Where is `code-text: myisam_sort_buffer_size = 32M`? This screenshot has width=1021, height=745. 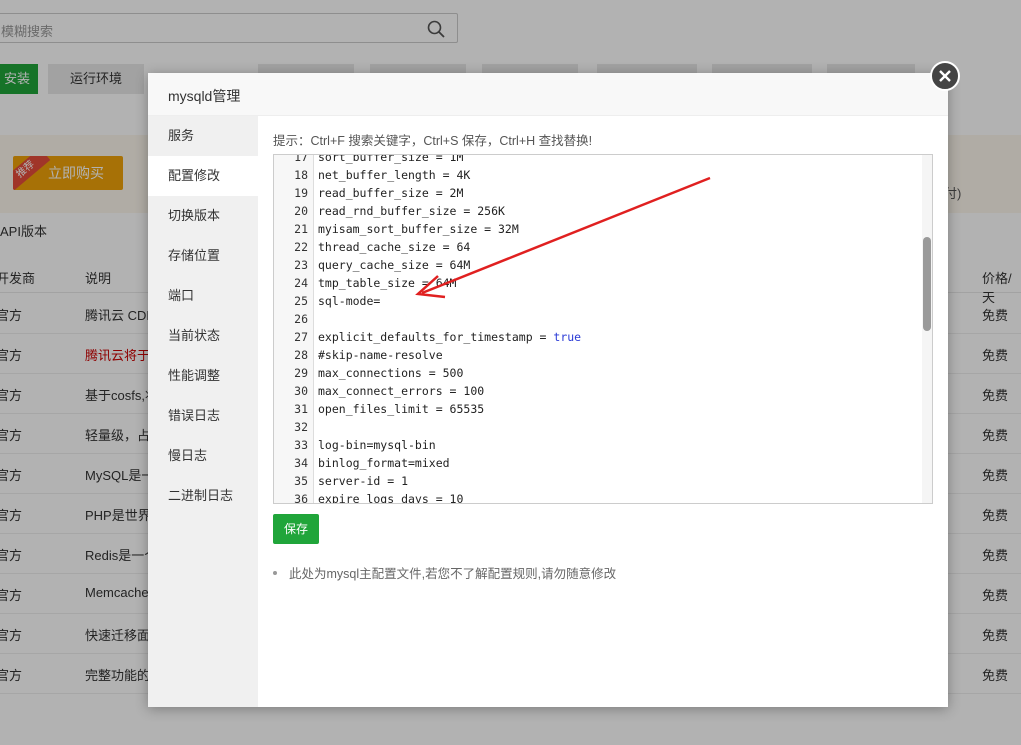 code-text: myisam_sort_buffer_size = 32M is located at coordinates (418, 229).